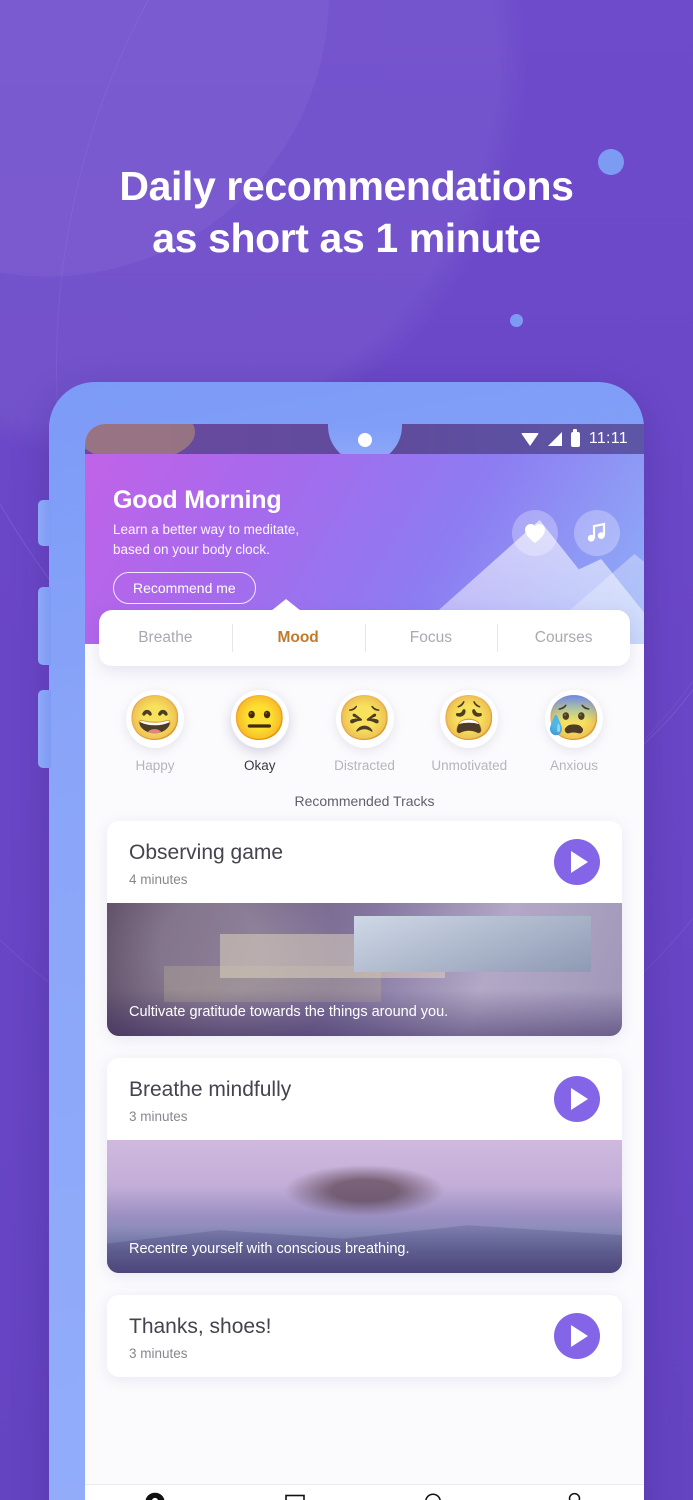  What do you see at coordinates (529, 439) in the screenshot?
I see `wifi-icon` at bounding box center [529, 439].